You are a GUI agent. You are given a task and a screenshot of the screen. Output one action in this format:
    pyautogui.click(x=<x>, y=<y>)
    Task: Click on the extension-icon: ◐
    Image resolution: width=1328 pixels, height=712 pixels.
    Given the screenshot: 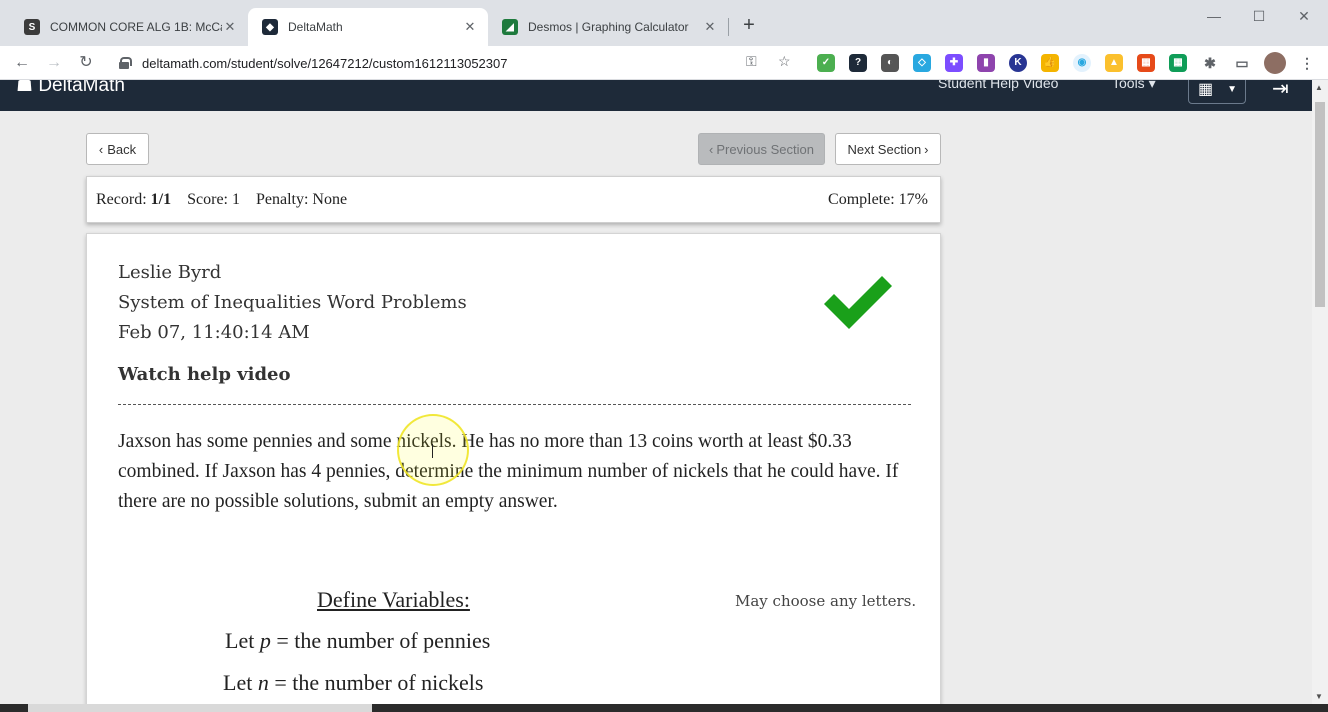 What is the action you would take?
    pyautogui.click(x=890, y=63)
    